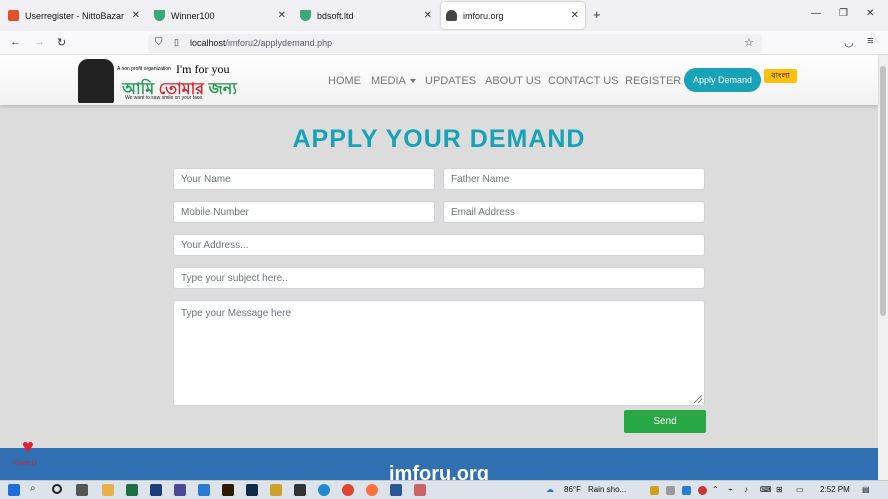 The width and height of the screenshot is (888, 499). I want to click on language-toggle-button: বাংলা, so click(780, 76).